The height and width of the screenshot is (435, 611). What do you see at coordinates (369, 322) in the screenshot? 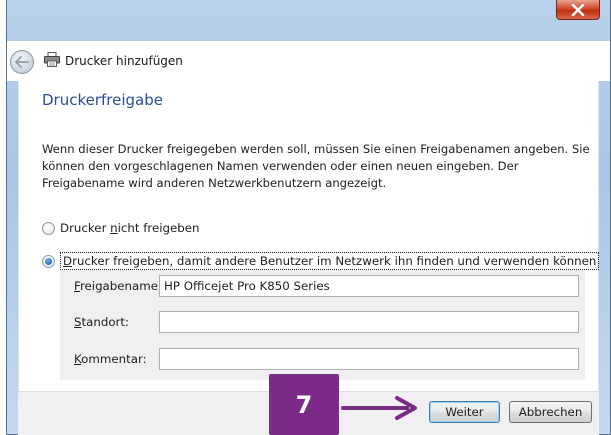
I see `location-input` at bounding box center [369, 322].